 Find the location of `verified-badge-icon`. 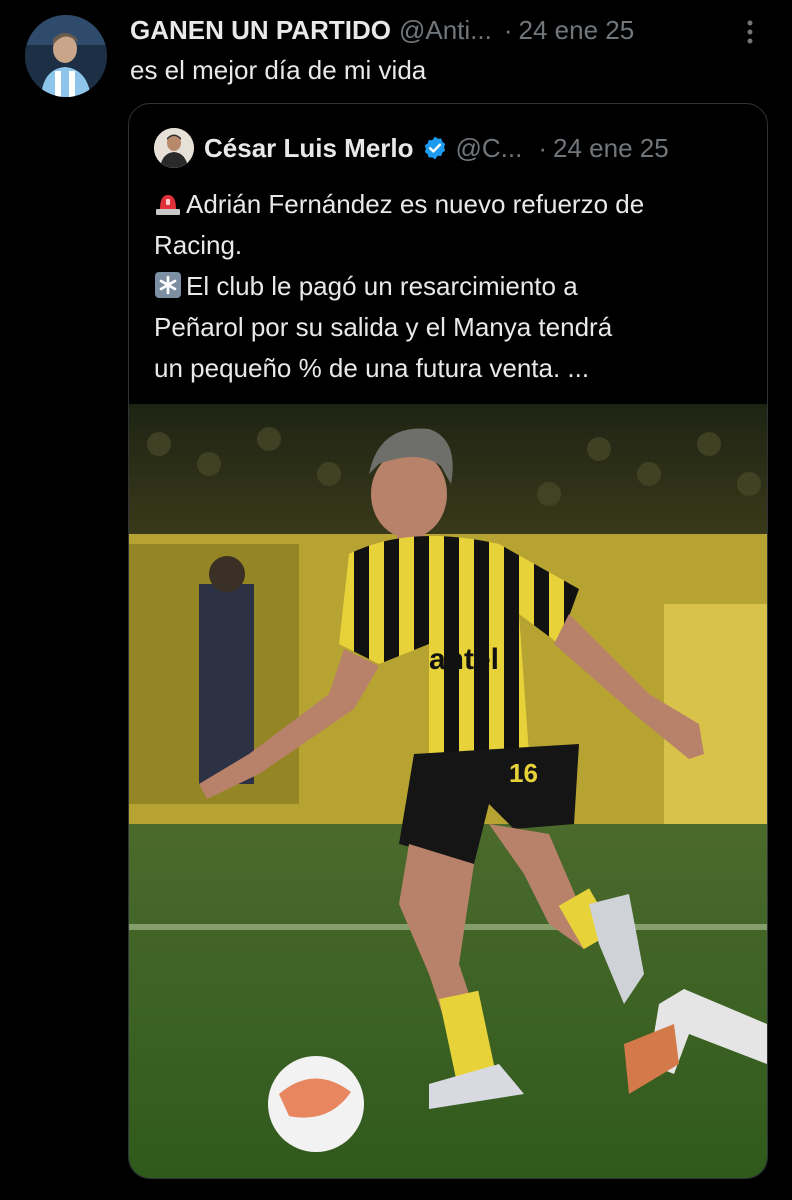

verified-badge-icon is located at coordinates (434, 148).